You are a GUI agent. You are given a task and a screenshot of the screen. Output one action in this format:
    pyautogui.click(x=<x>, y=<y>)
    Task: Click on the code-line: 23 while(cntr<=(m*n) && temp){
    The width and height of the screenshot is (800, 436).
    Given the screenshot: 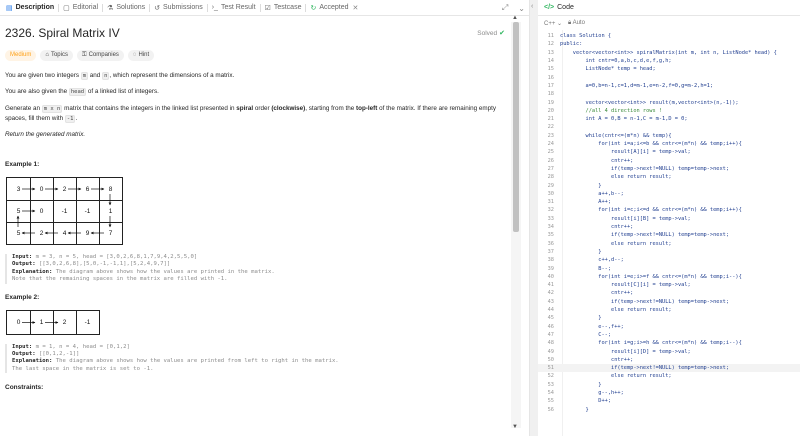 What is the action you would take?
    pyautogui.click(x=669, y=136)
    